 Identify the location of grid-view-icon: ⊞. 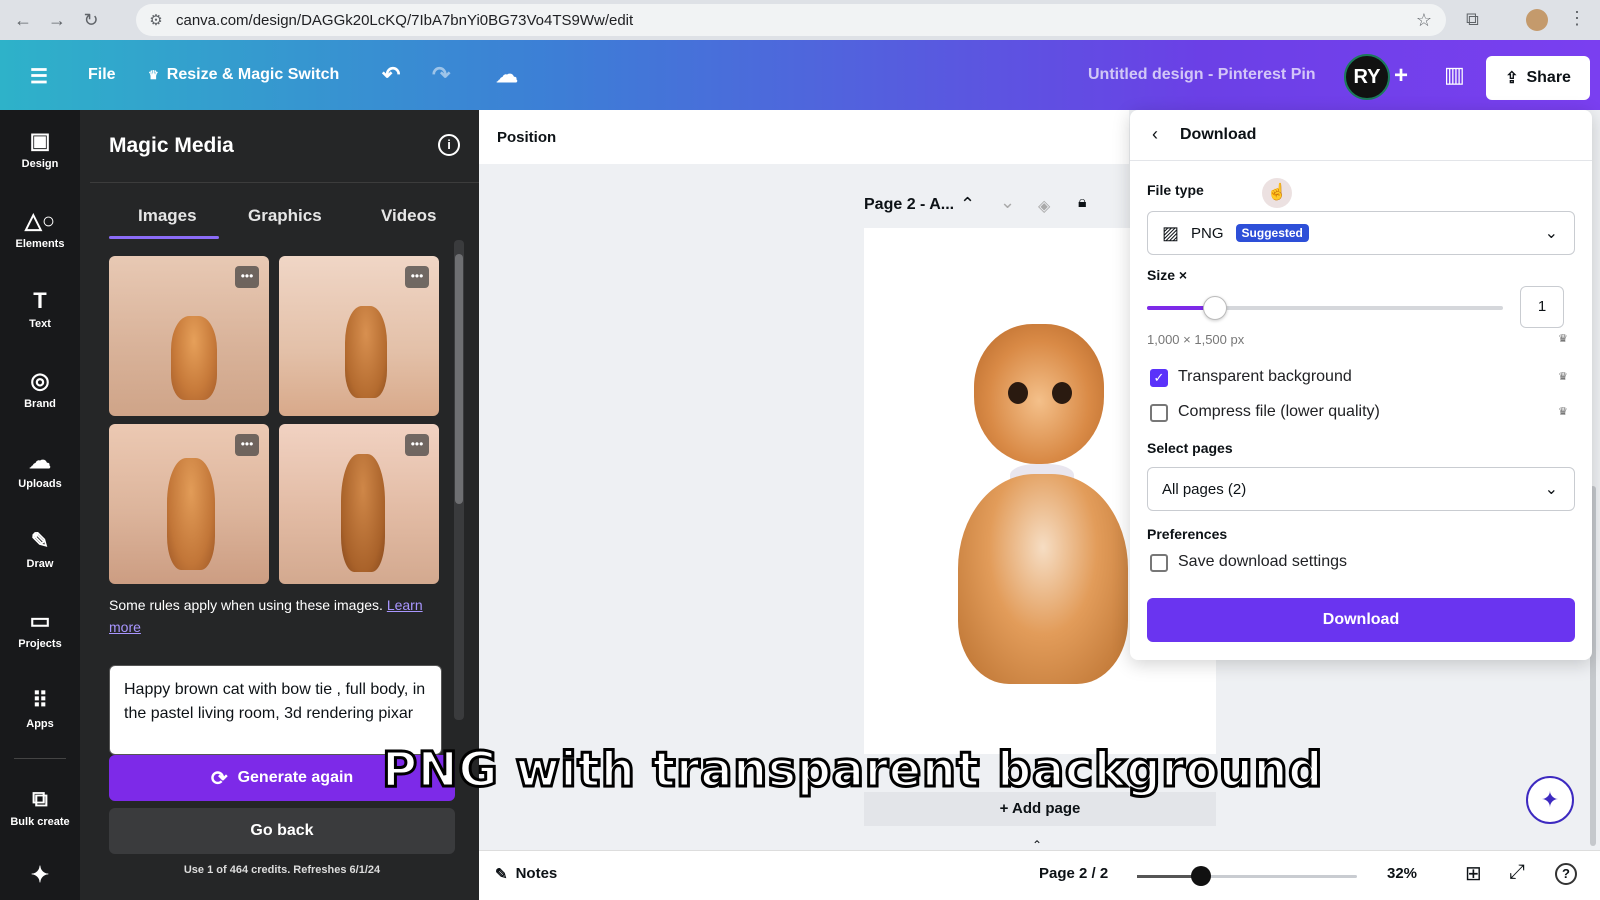
(1473, 873).